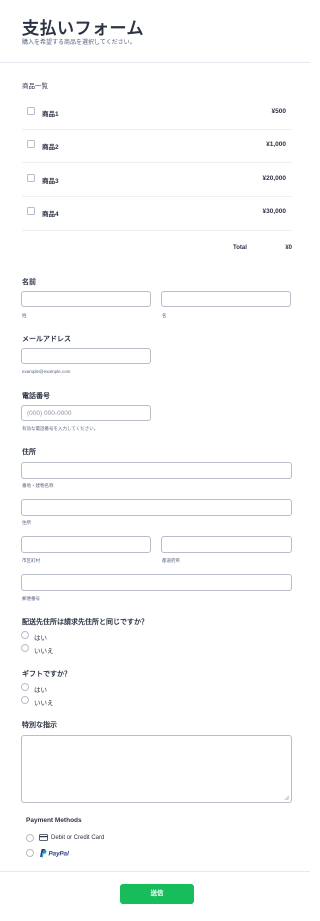  Describe the element at coordinates (31, 598) in the screenshot. I see `postal-sublabel: 郵便番号` at that location.